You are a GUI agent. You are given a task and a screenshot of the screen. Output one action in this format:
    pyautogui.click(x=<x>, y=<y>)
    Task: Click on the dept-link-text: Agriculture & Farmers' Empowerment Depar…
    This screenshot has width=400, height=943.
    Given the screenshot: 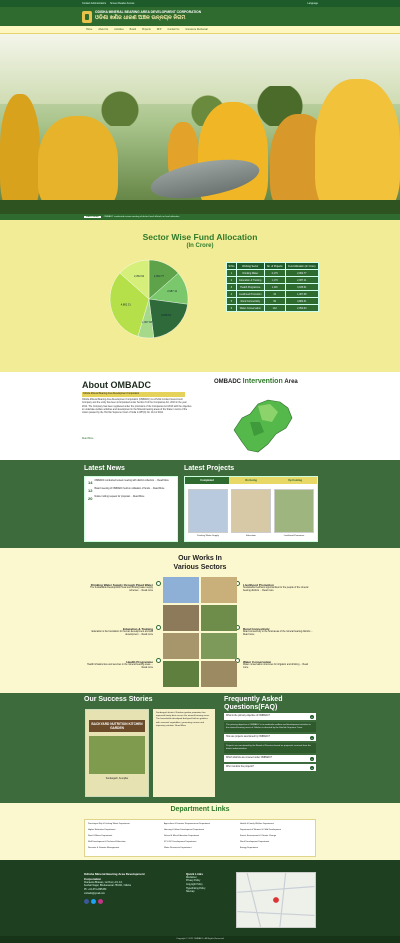 What is the action you would take?
    pyautogui.click(x=187, y=824)
    